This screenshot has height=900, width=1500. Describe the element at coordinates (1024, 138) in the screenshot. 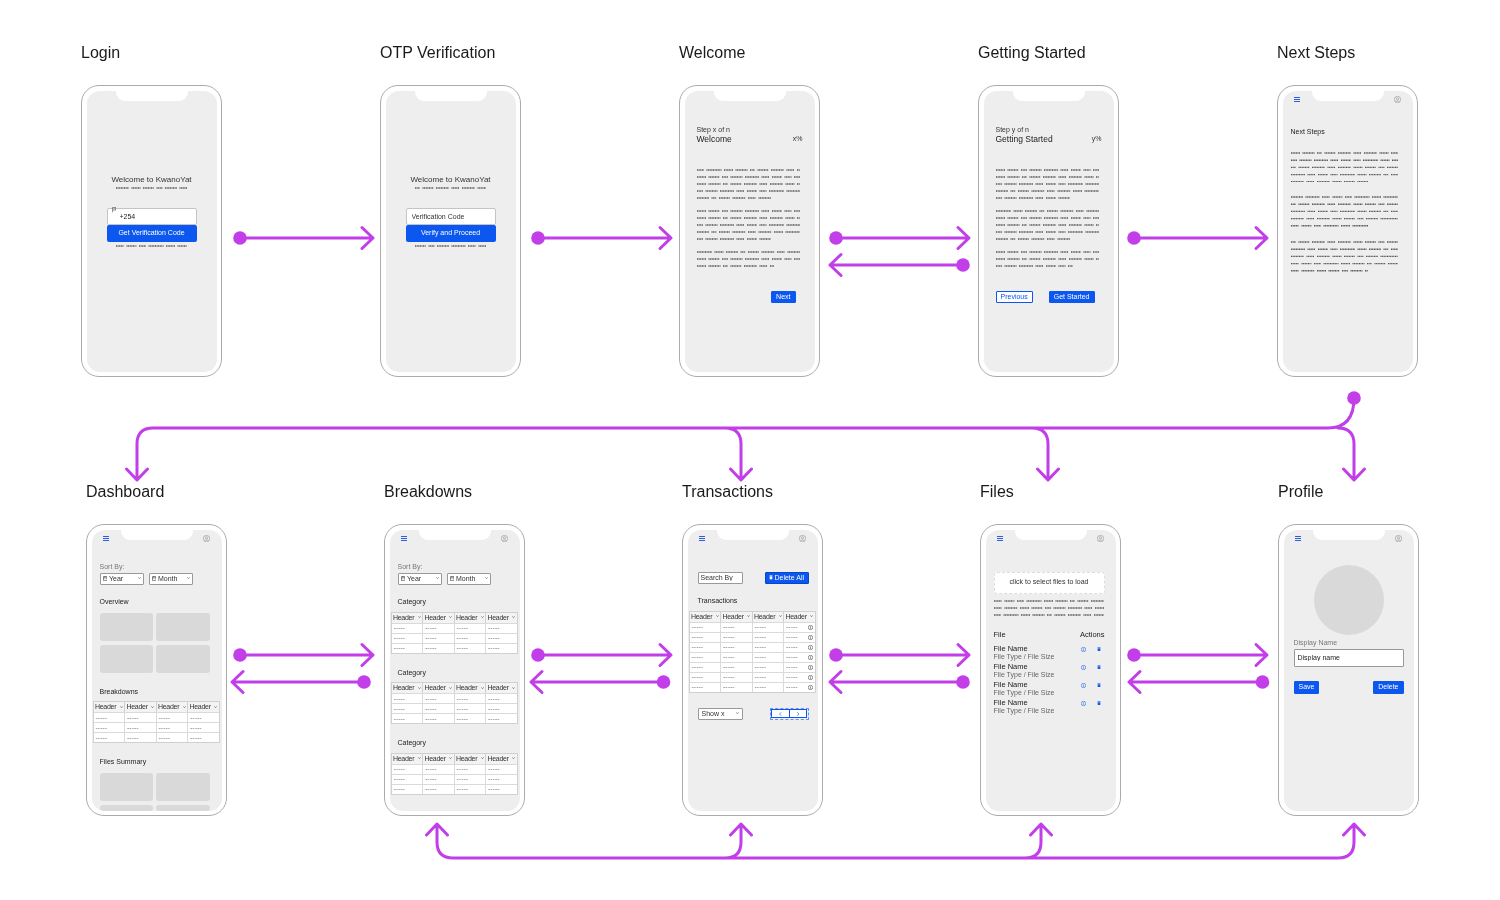

I see `step-heading: Getting Started` at that location.